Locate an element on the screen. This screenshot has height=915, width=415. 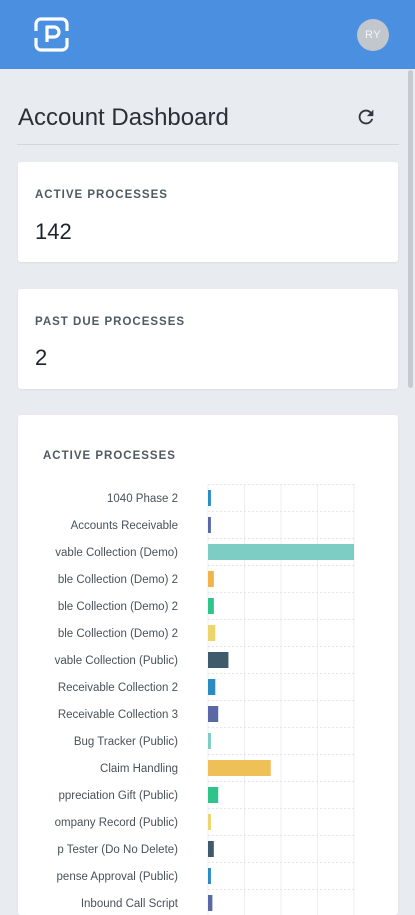
past-due-processes-label: PAST DUE PROCESSES is located at coordinates (110, 322).